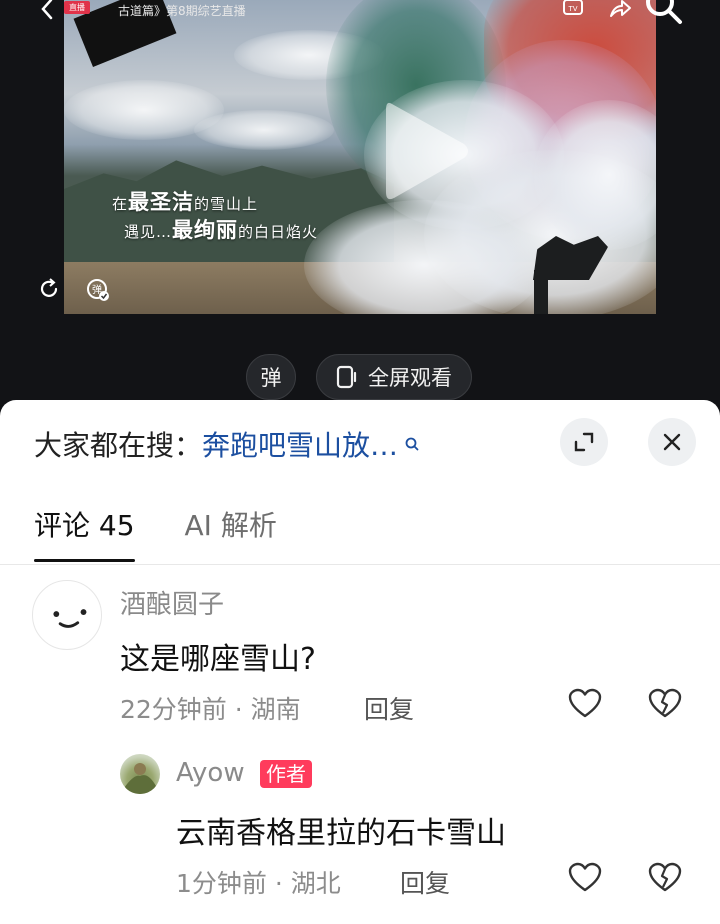  What do you see at coordinates (410, 378) in the screenshot?
I see `fullscreen-label: 全屏观看` at bounding box center [410, 378].